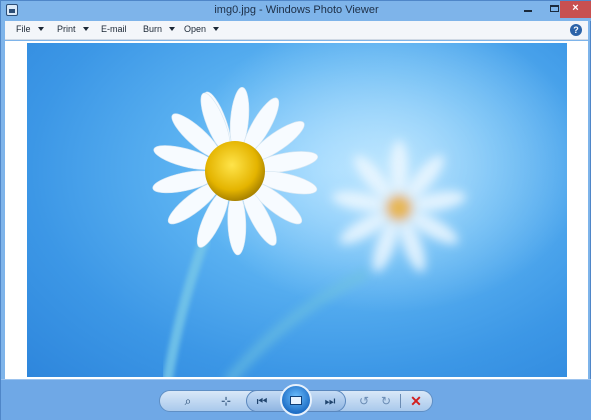  I want to click on minimize-icon, so click(528, 11).